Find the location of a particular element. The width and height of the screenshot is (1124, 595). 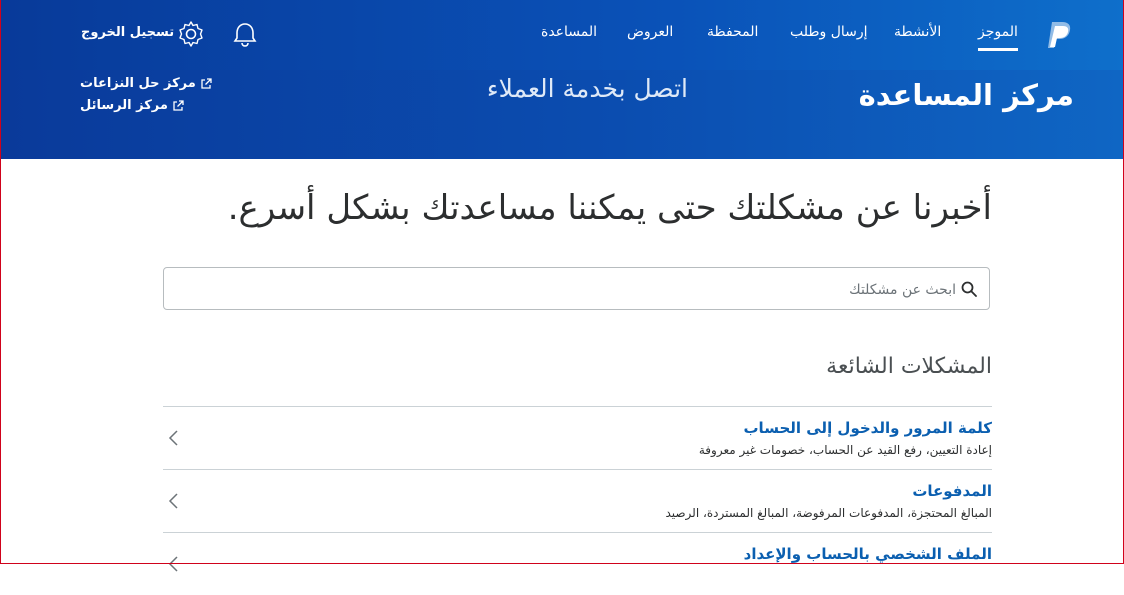

gear-icon is located at coordinates (191, 34).